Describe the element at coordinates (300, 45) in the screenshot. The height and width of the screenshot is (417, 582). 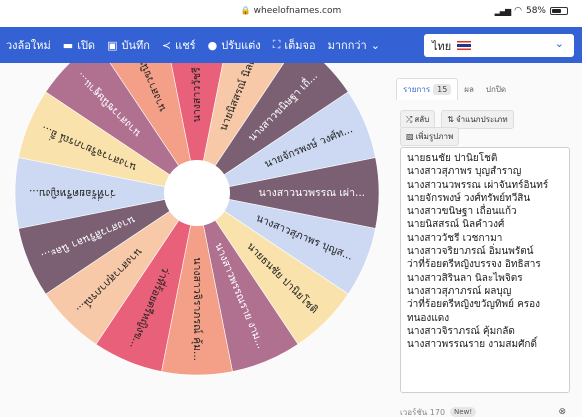
I see `fullscreen-label: เต็มจอ` at that location.